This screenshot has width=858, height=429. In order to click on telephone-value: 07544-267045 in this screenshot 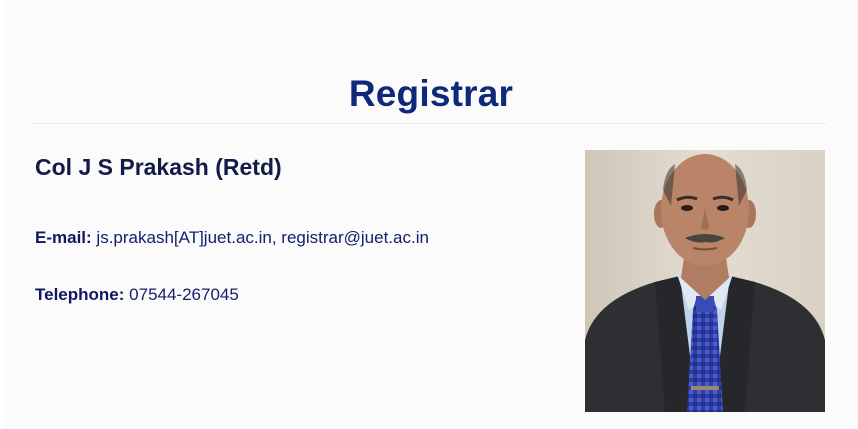, I will do `click(184, 294)`.